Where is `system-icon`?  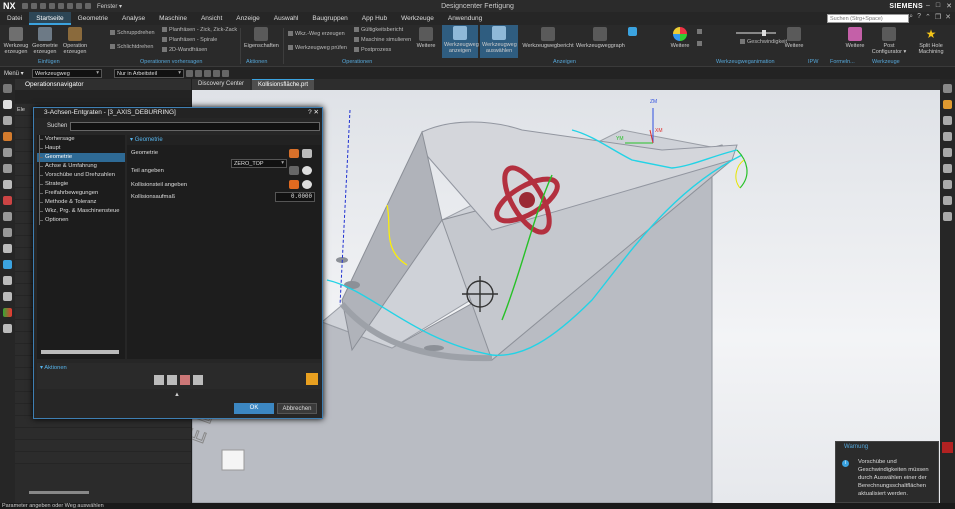 system-icon is located at coordinates (7, 328).